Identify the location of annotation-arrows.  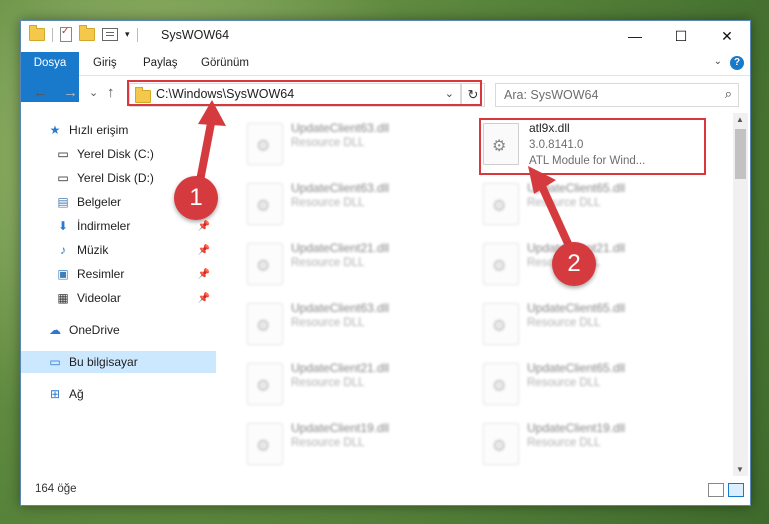
(384, 176).